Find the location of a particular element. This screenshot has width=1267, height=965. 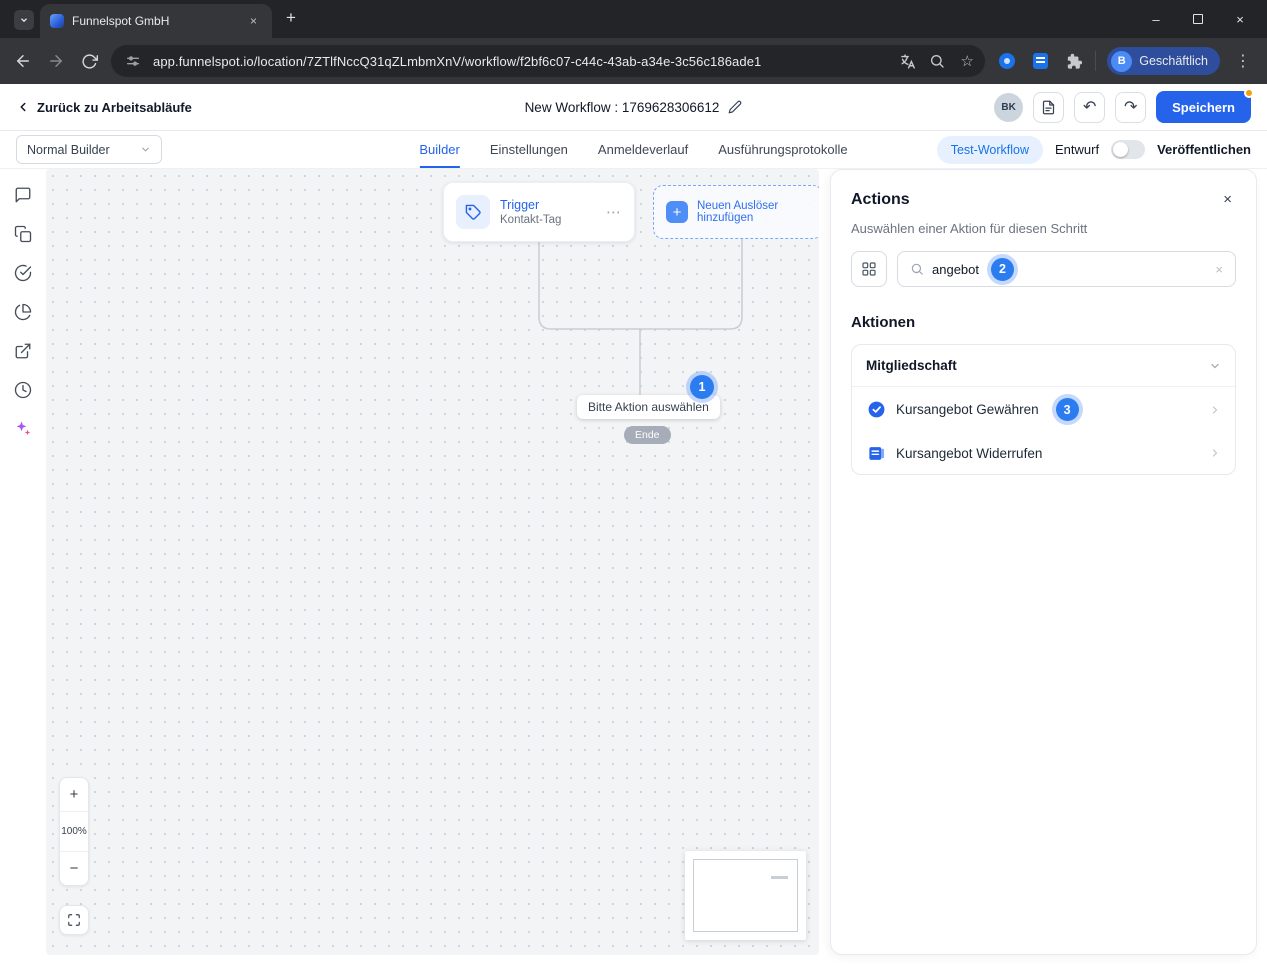

save-button: Speichern is located at coordinates (1205, 105).